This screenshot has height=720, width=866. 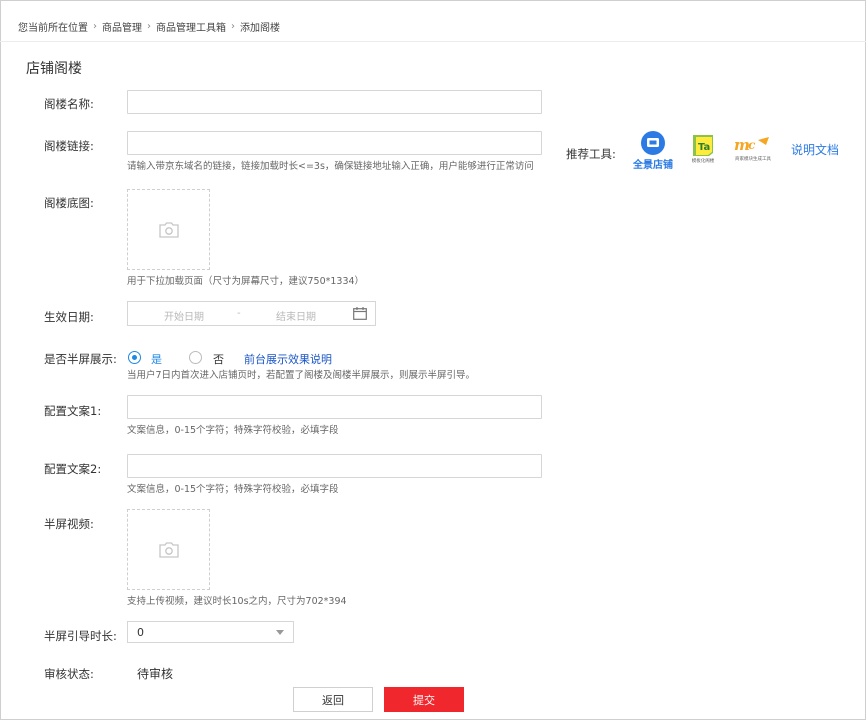 I want to click on mc-tool-icon: m c, so click(x=751, y=145).